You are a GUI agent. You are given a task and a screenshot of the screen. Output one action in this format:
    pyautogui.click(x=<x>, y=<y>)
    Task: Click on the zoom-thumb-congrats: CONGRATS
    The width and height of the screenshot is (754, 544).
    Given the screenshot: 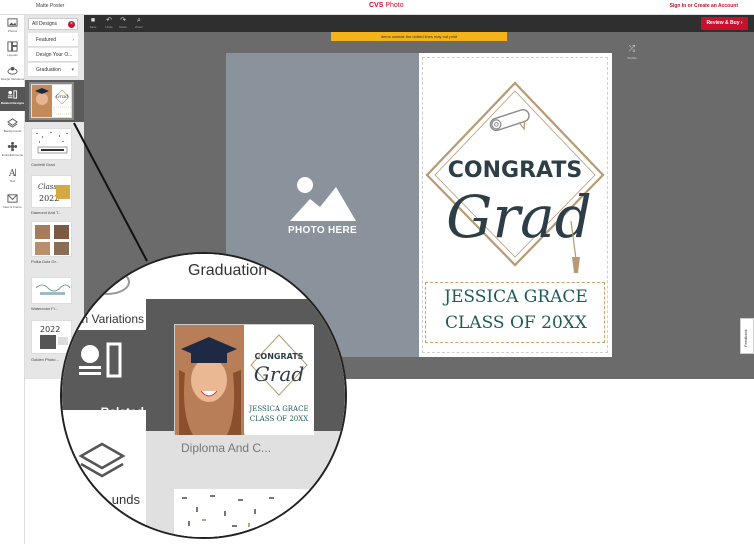 What is the action you would take?
    pyautogui.click(x=279, y=356)
    